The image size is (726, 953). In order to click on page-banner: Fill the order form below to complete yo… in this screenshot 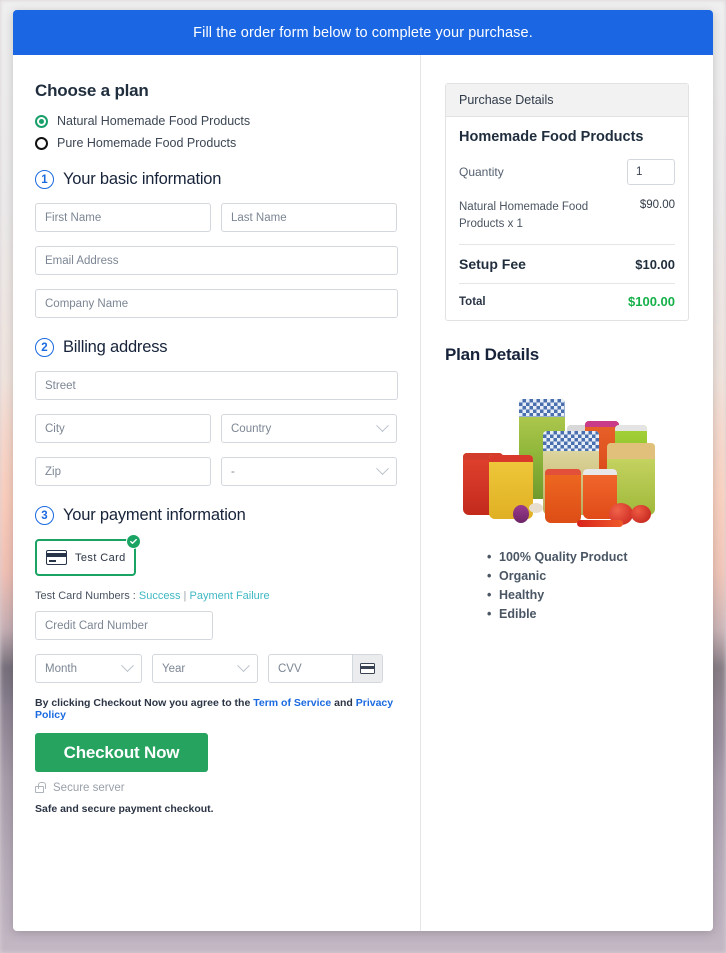, I will do `click(363, 32)`.